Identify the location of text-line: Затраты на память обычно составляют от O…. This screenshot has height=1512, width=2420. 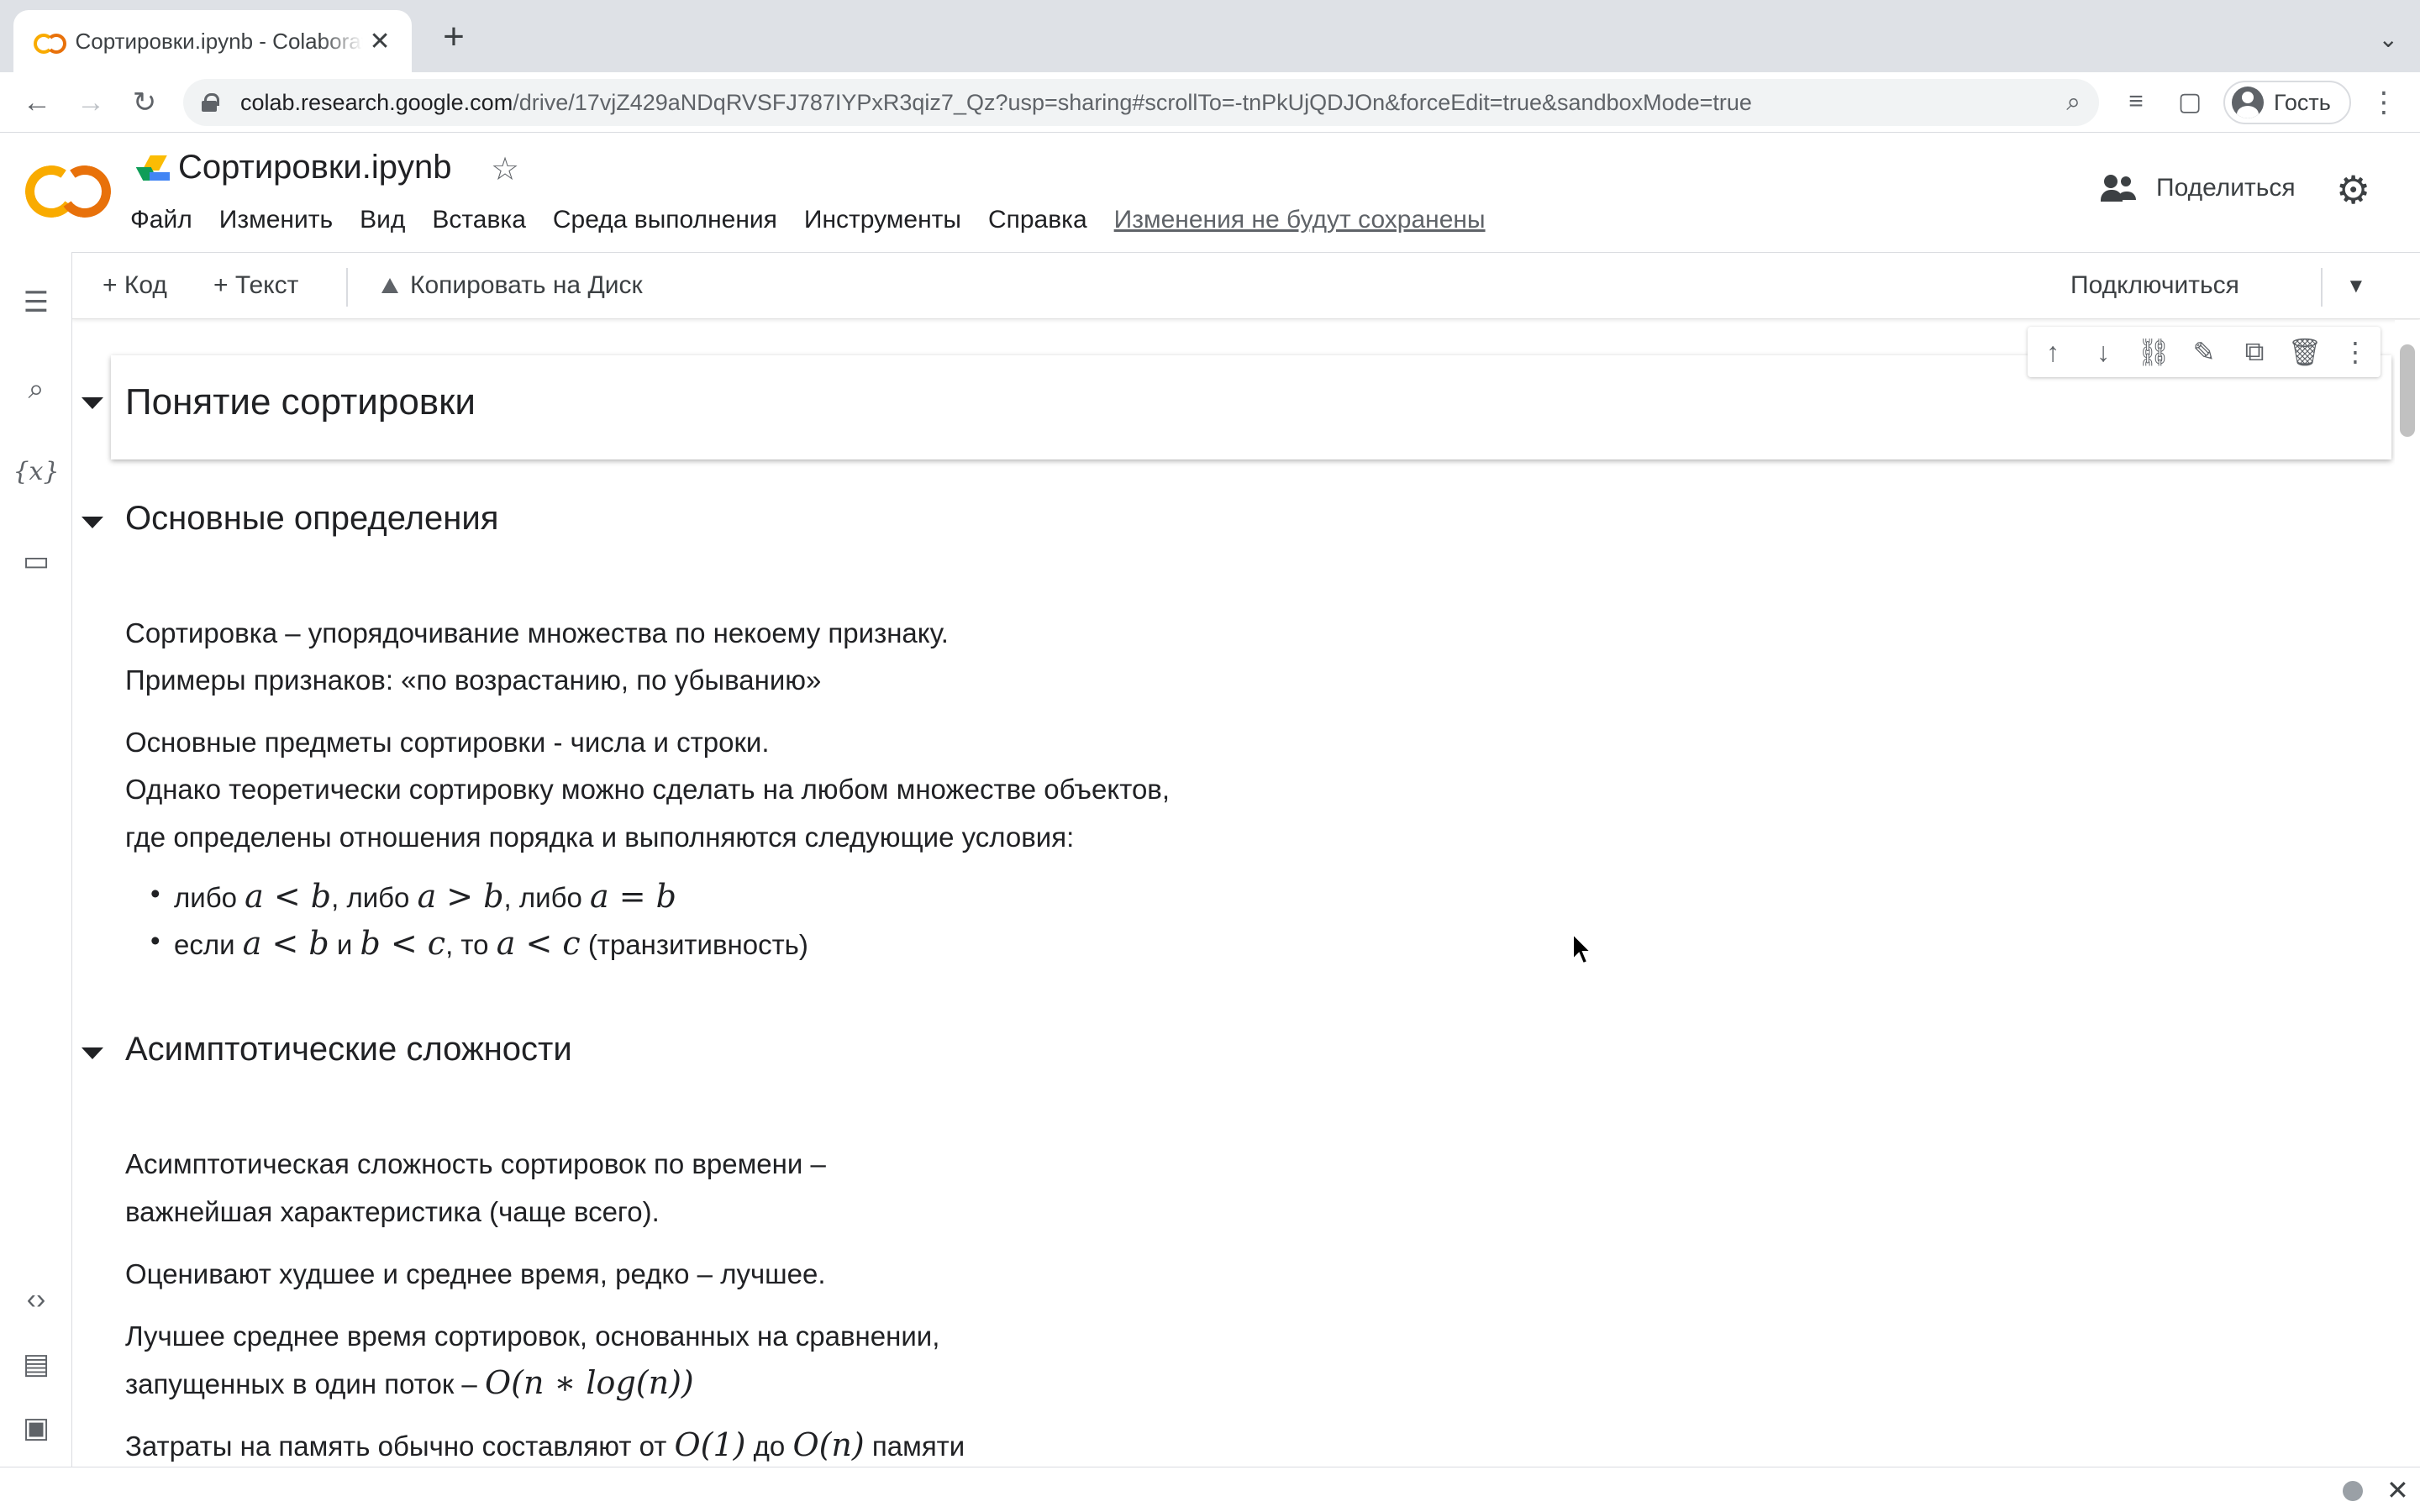
(545, 1444).